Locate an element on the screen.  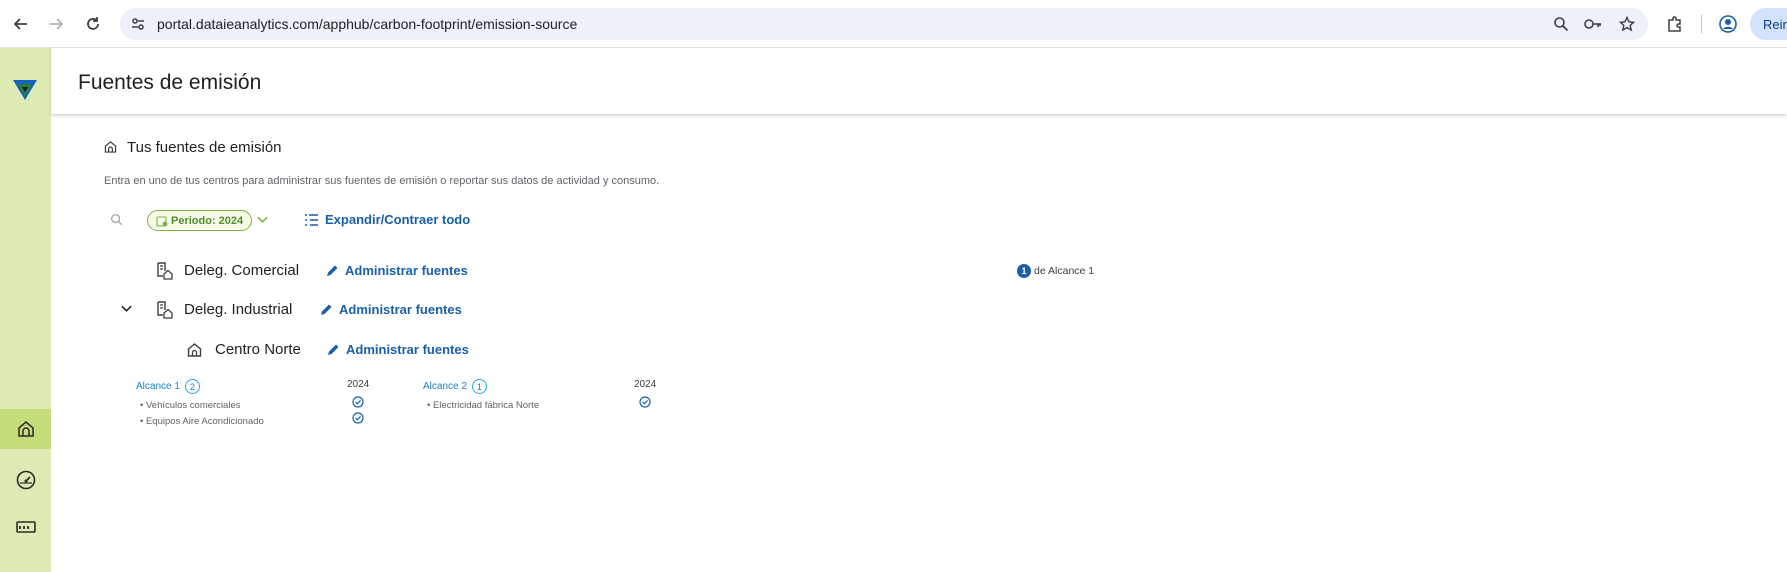
reload-button is located at coordinates (93, 24).